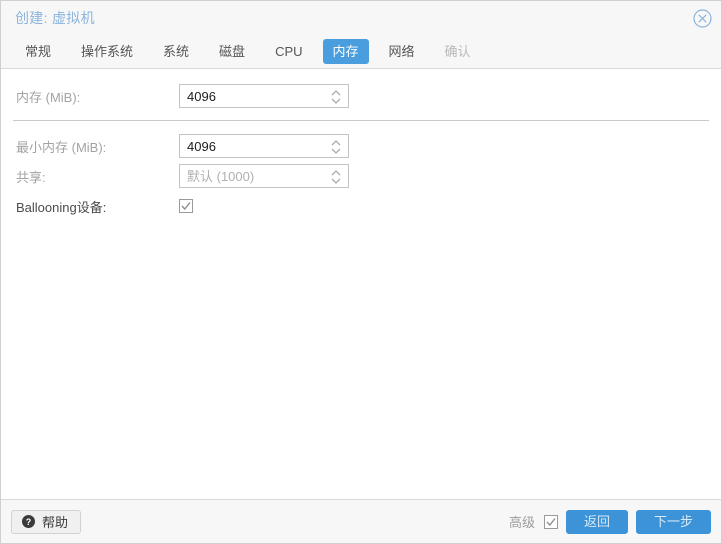 This screenshot has width=722, height=544. I want to click on help-button-label: 帮助, so click(55, 522).